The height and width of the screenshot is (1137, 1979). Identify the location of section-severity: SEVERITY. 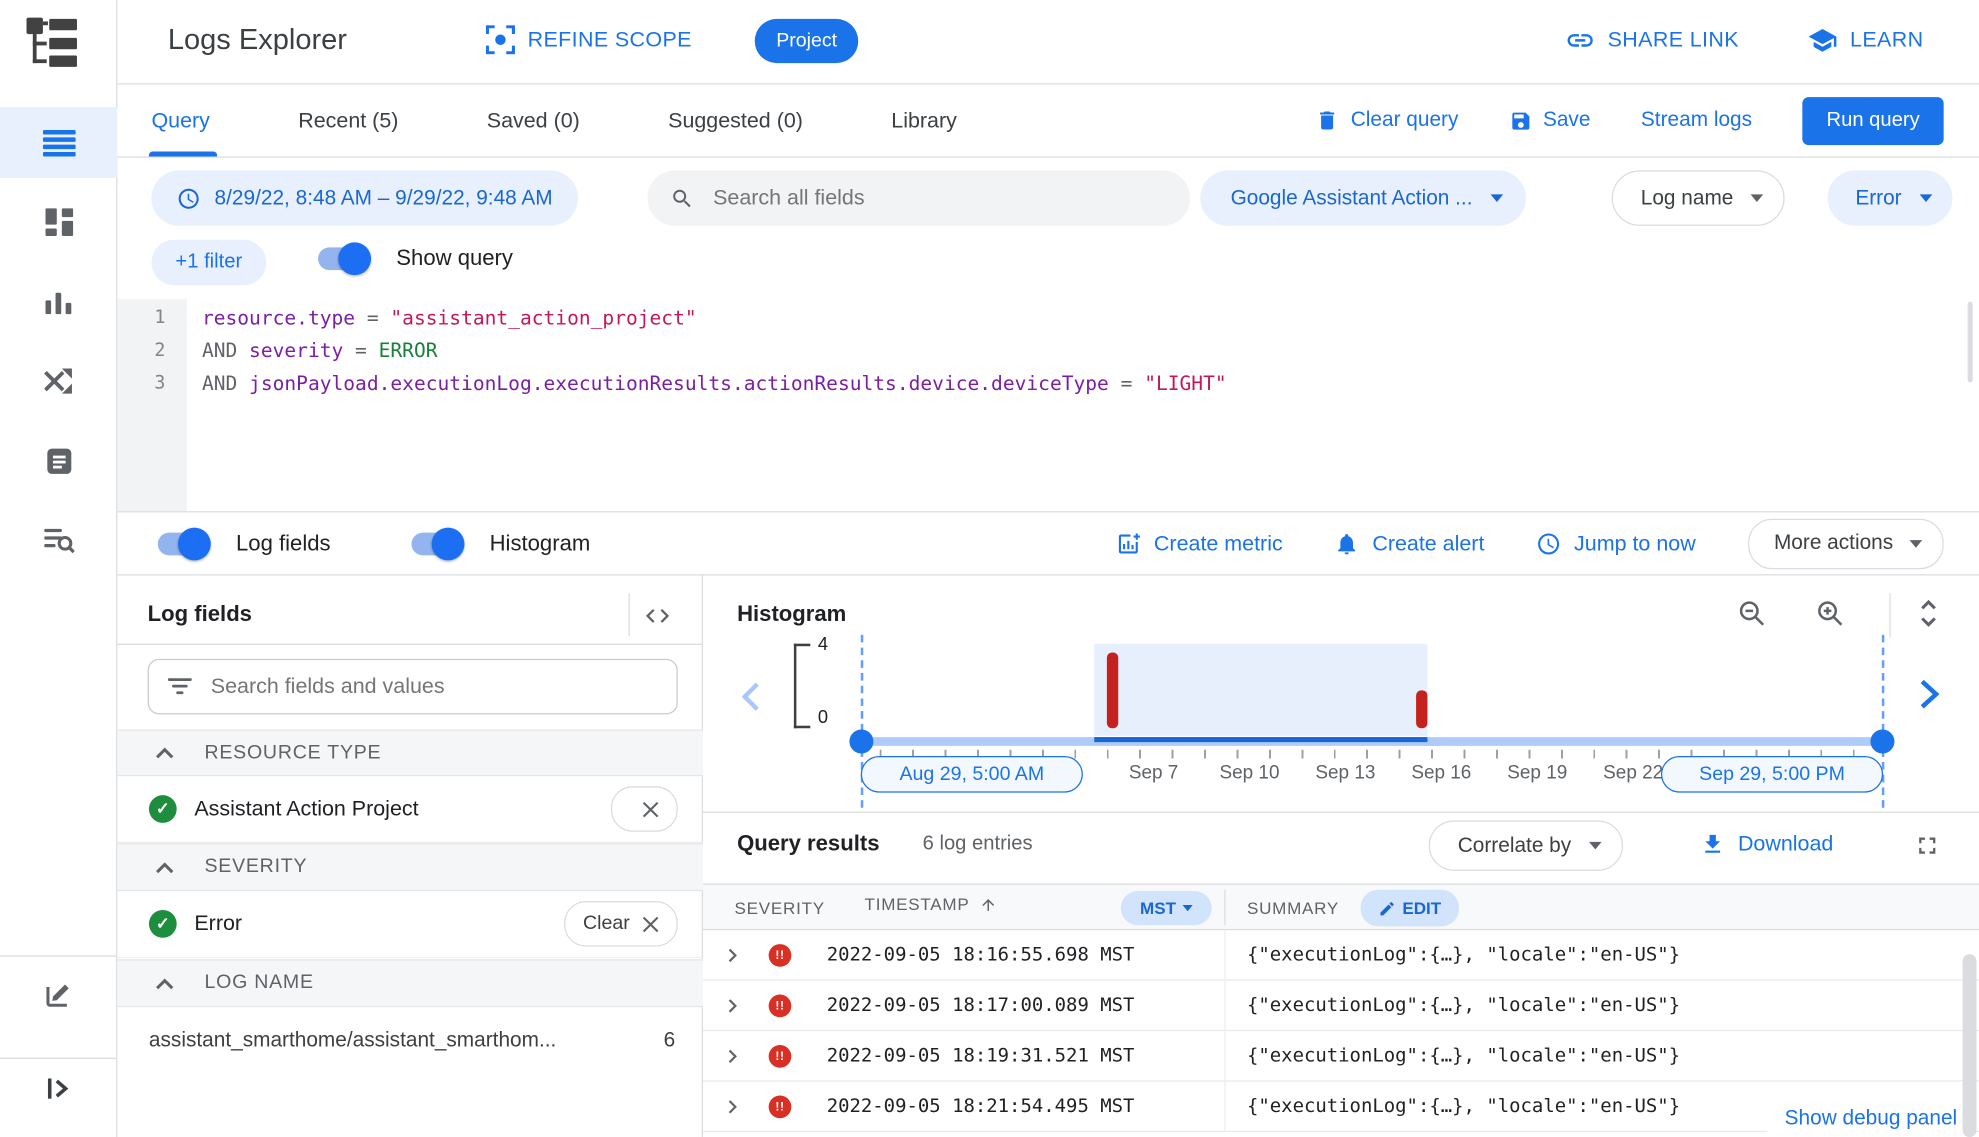
(410, 867).